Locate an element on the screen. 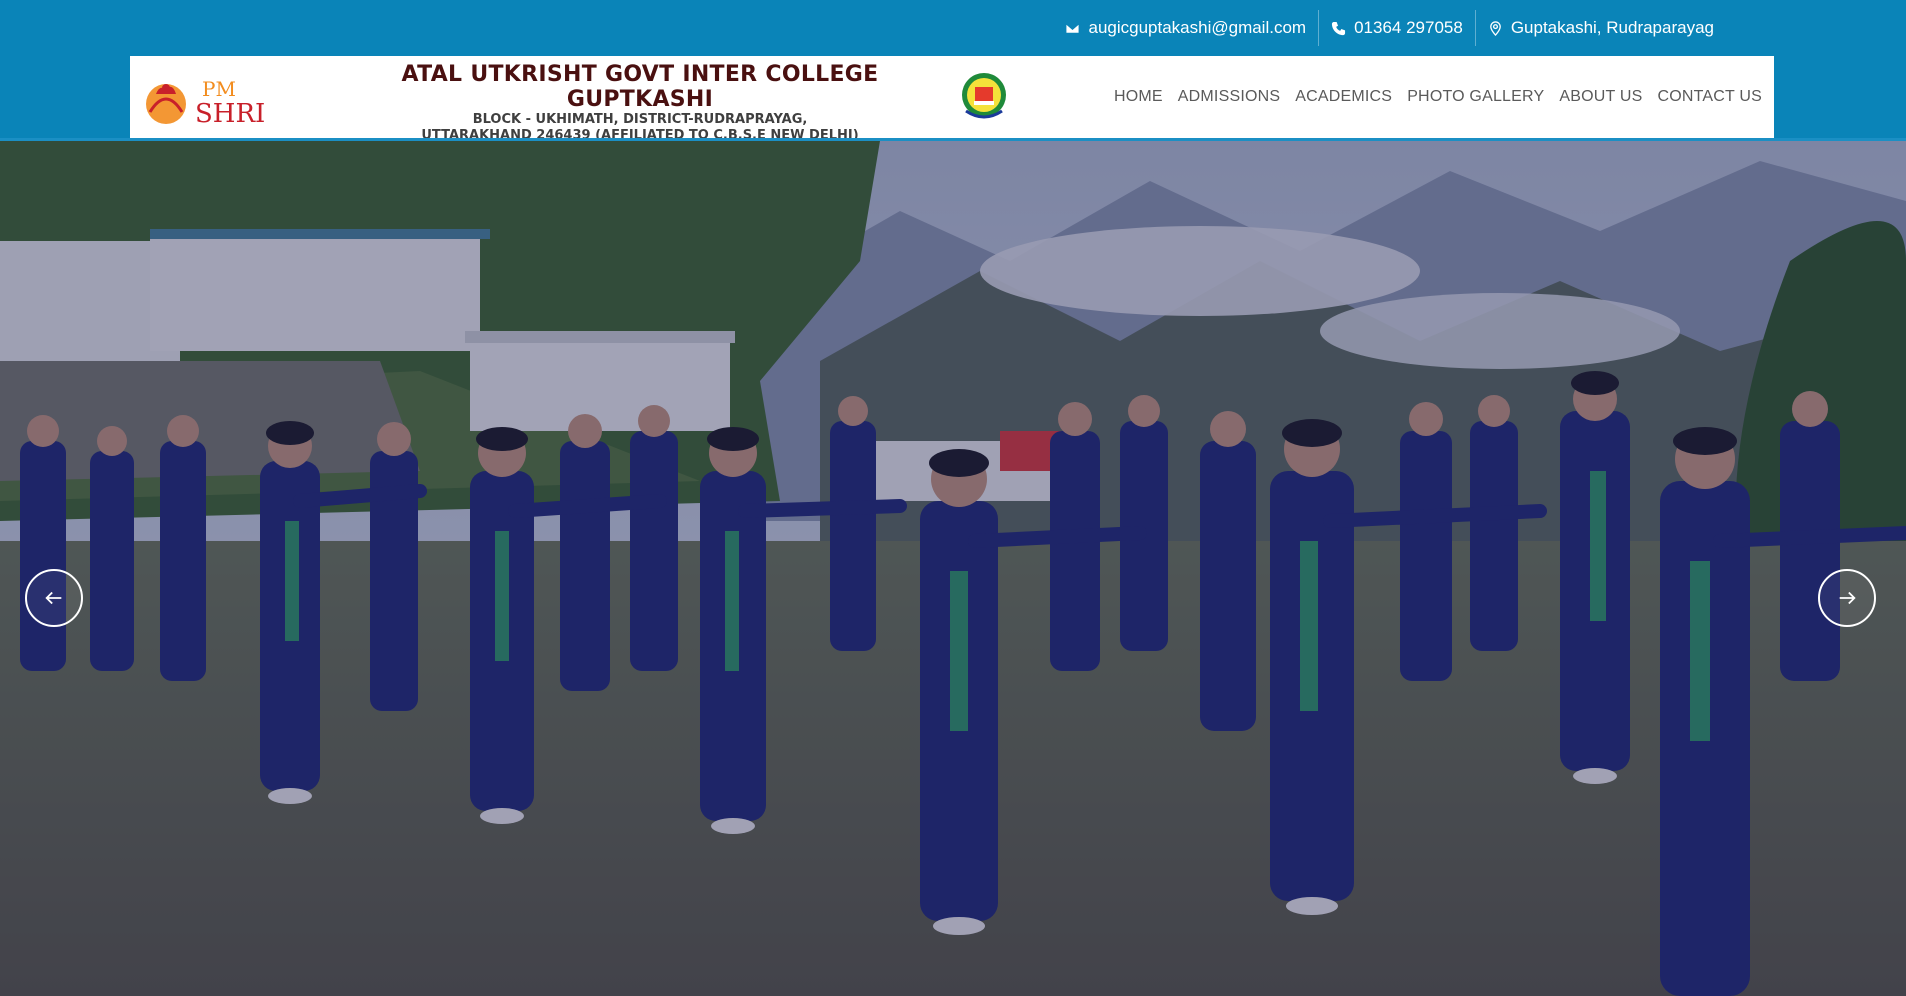  carousel-prev-button is located at coordinates (54, 598).